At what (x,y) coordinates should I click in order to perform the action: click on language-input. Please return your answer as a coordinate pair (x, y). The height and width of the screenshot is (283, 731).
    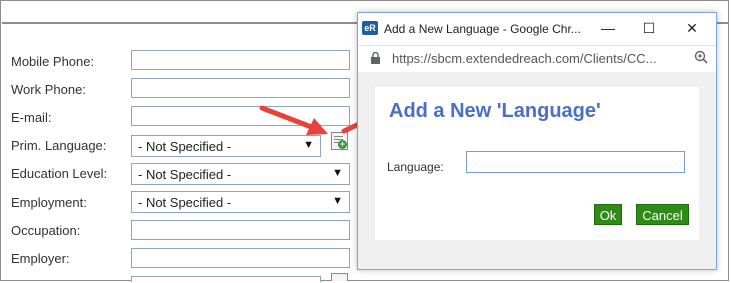
    Looking at the image, I should click on (575, 162).